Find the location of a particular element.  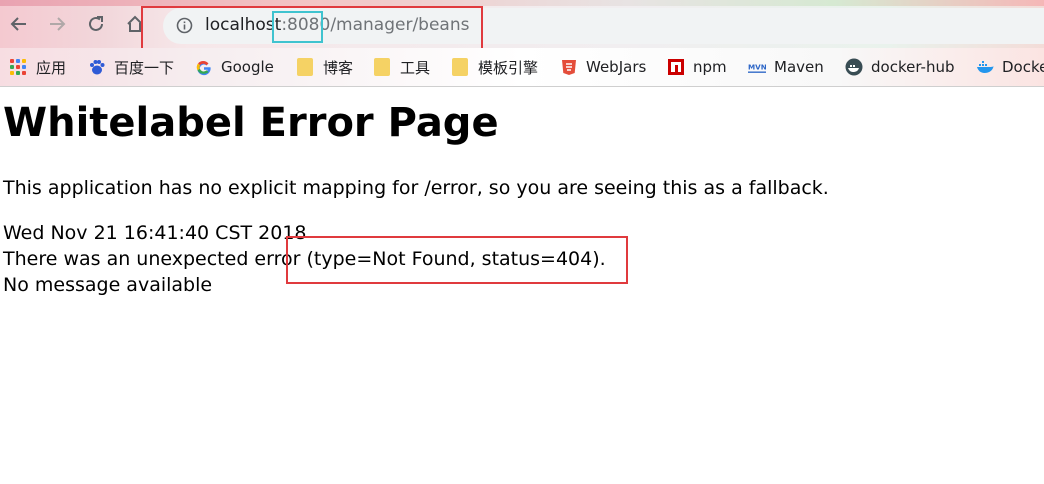

port-highlight-box is located at coordinates (297, 27).